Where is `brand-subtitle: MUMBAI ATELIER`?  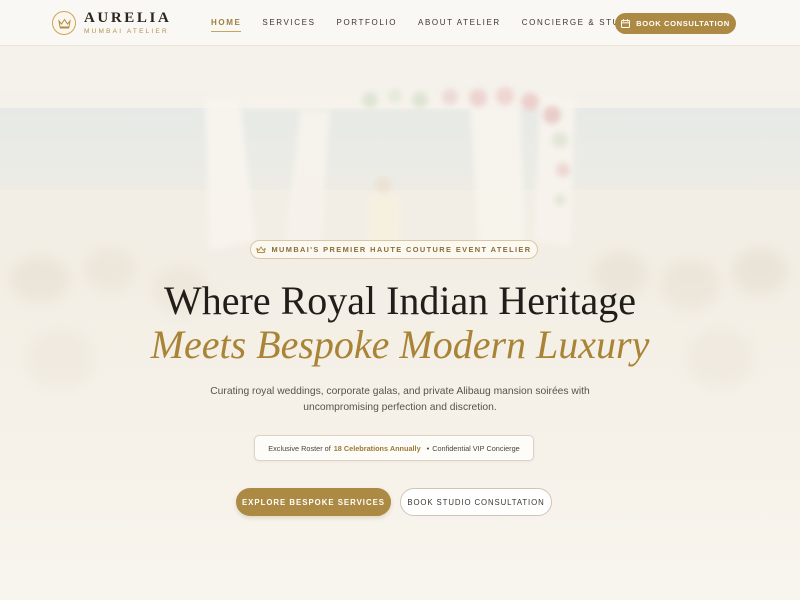 brand-subtitle: MUMBAI ATELIER is located at coordinates (126, 31).